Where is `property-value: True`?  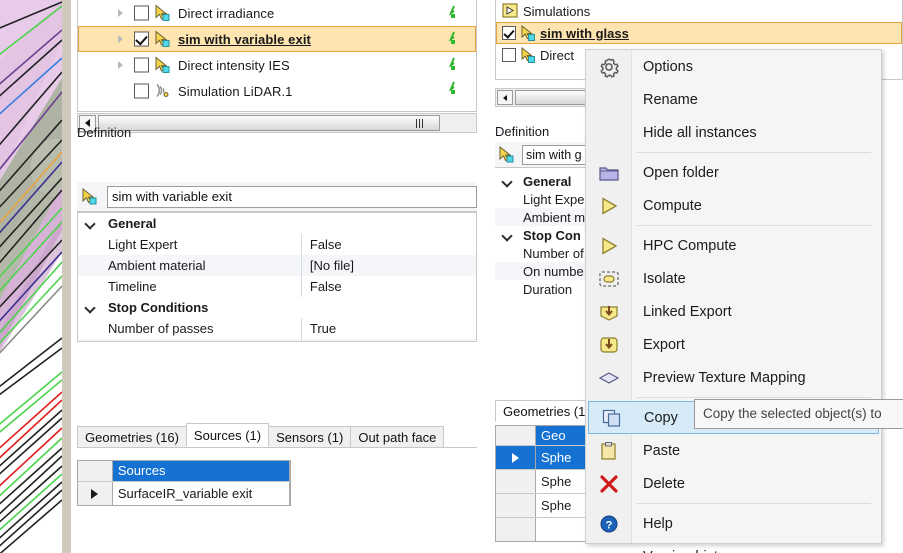
property-value: True is located at coordinates (388, 328).